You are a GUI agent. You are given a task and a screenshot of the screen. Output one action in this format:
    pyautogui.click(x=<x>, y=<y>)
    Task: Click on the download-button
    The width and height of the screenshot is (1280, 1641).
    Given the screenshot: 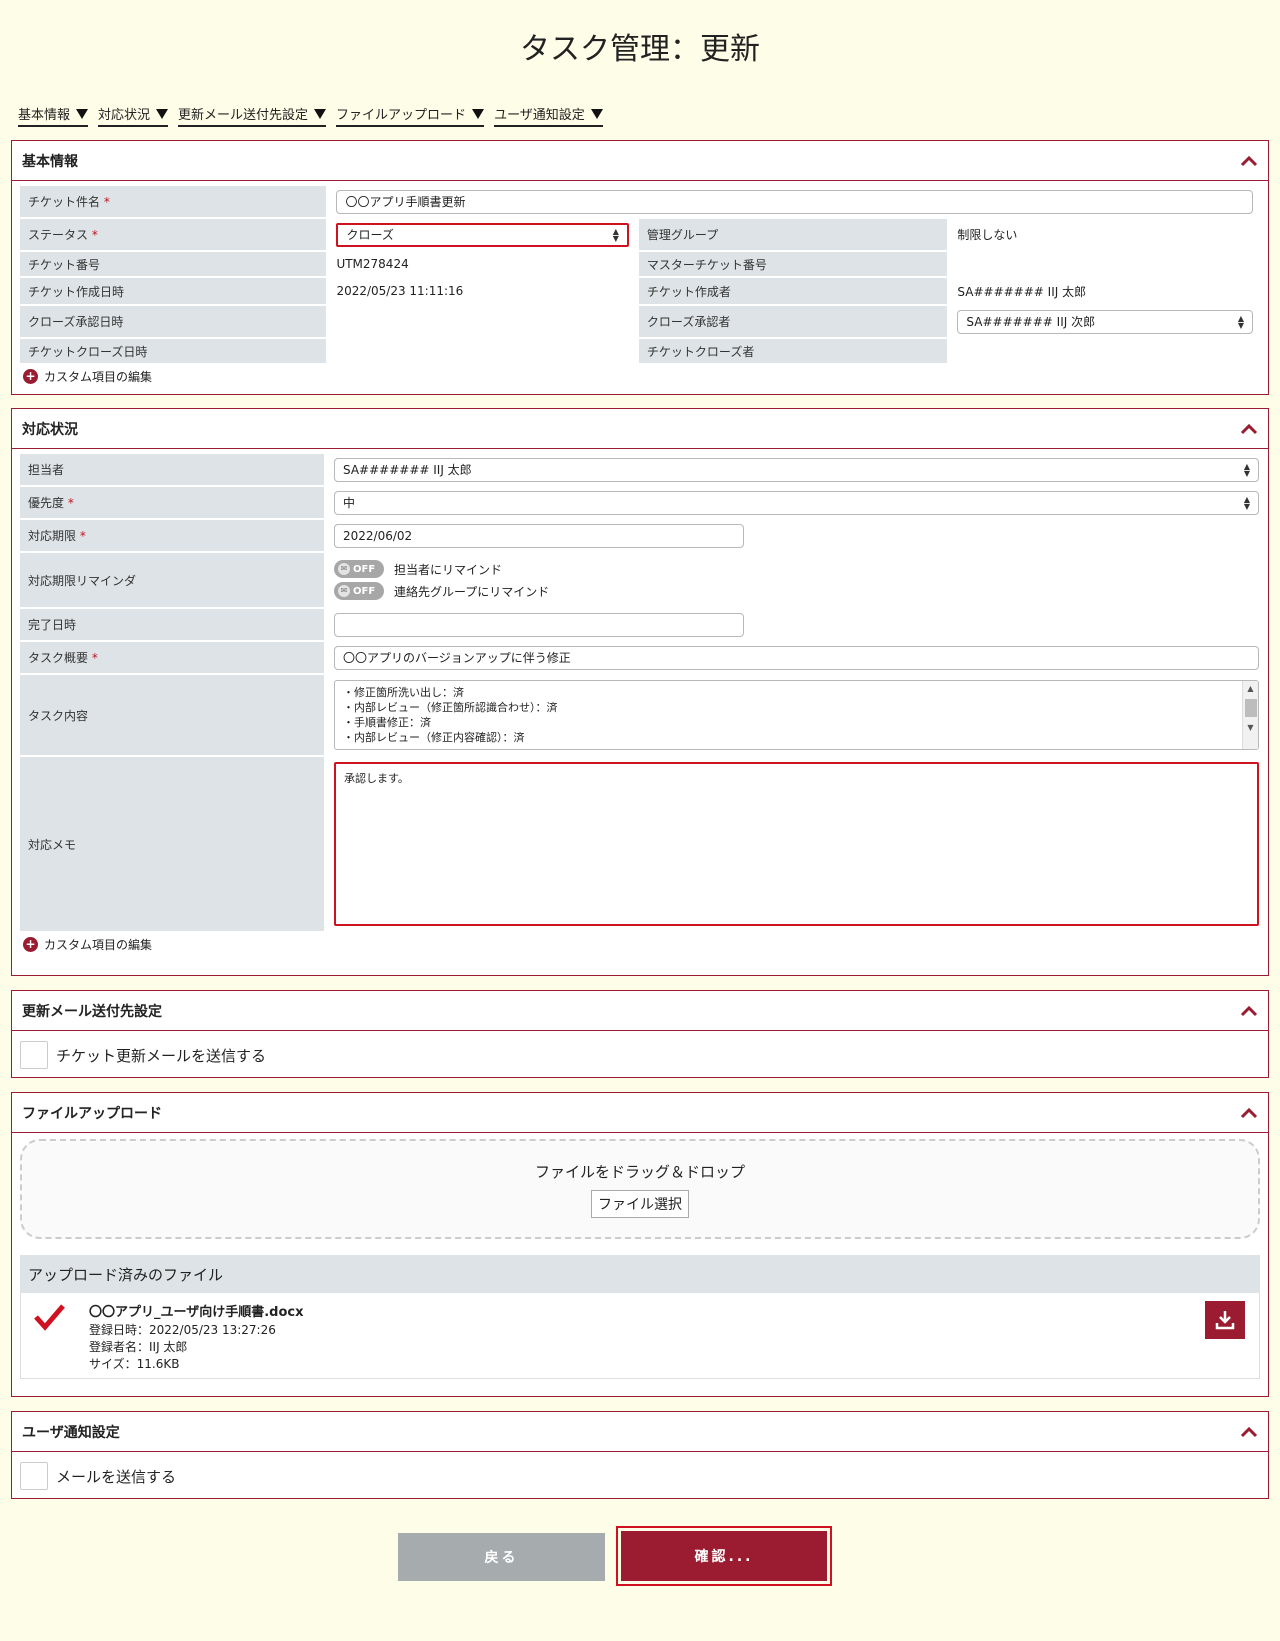 What is the action you would take?
    pyautogui.click(x=1225, y=1320)
    